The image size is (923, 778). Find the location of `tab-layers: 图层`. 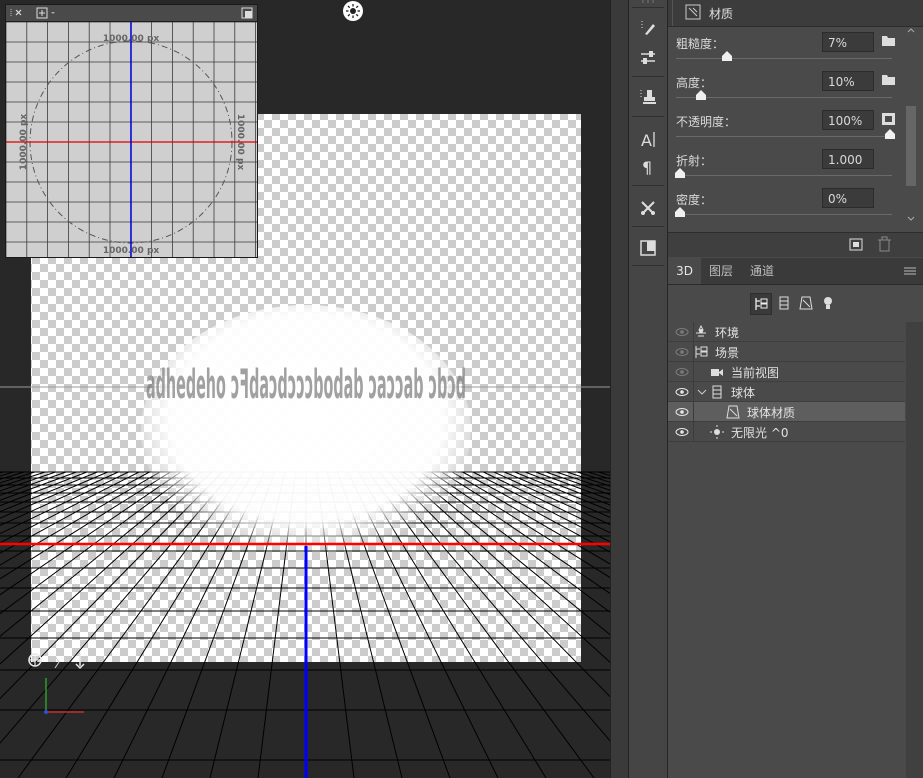

tab-layers: 图层 is located at coordinates (721, 271).